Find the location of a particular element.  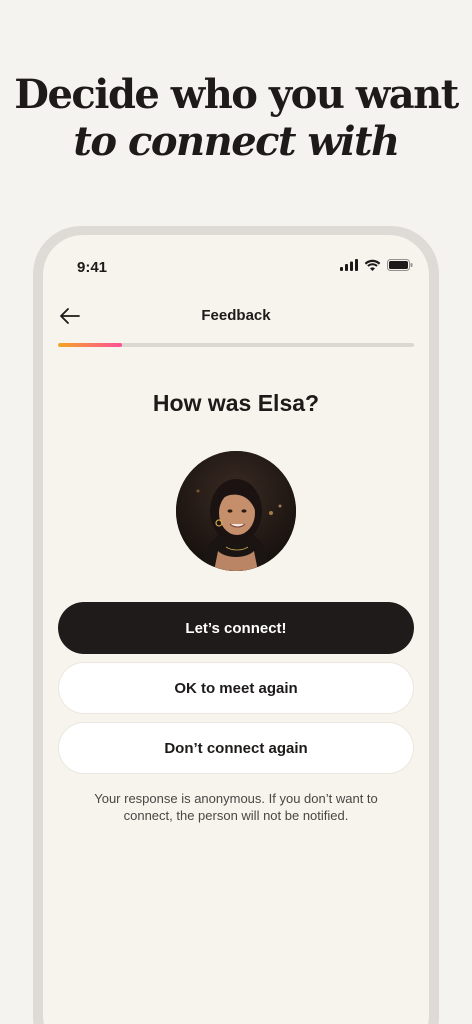

page-title: Feedback is located at coordinates (236, 315).